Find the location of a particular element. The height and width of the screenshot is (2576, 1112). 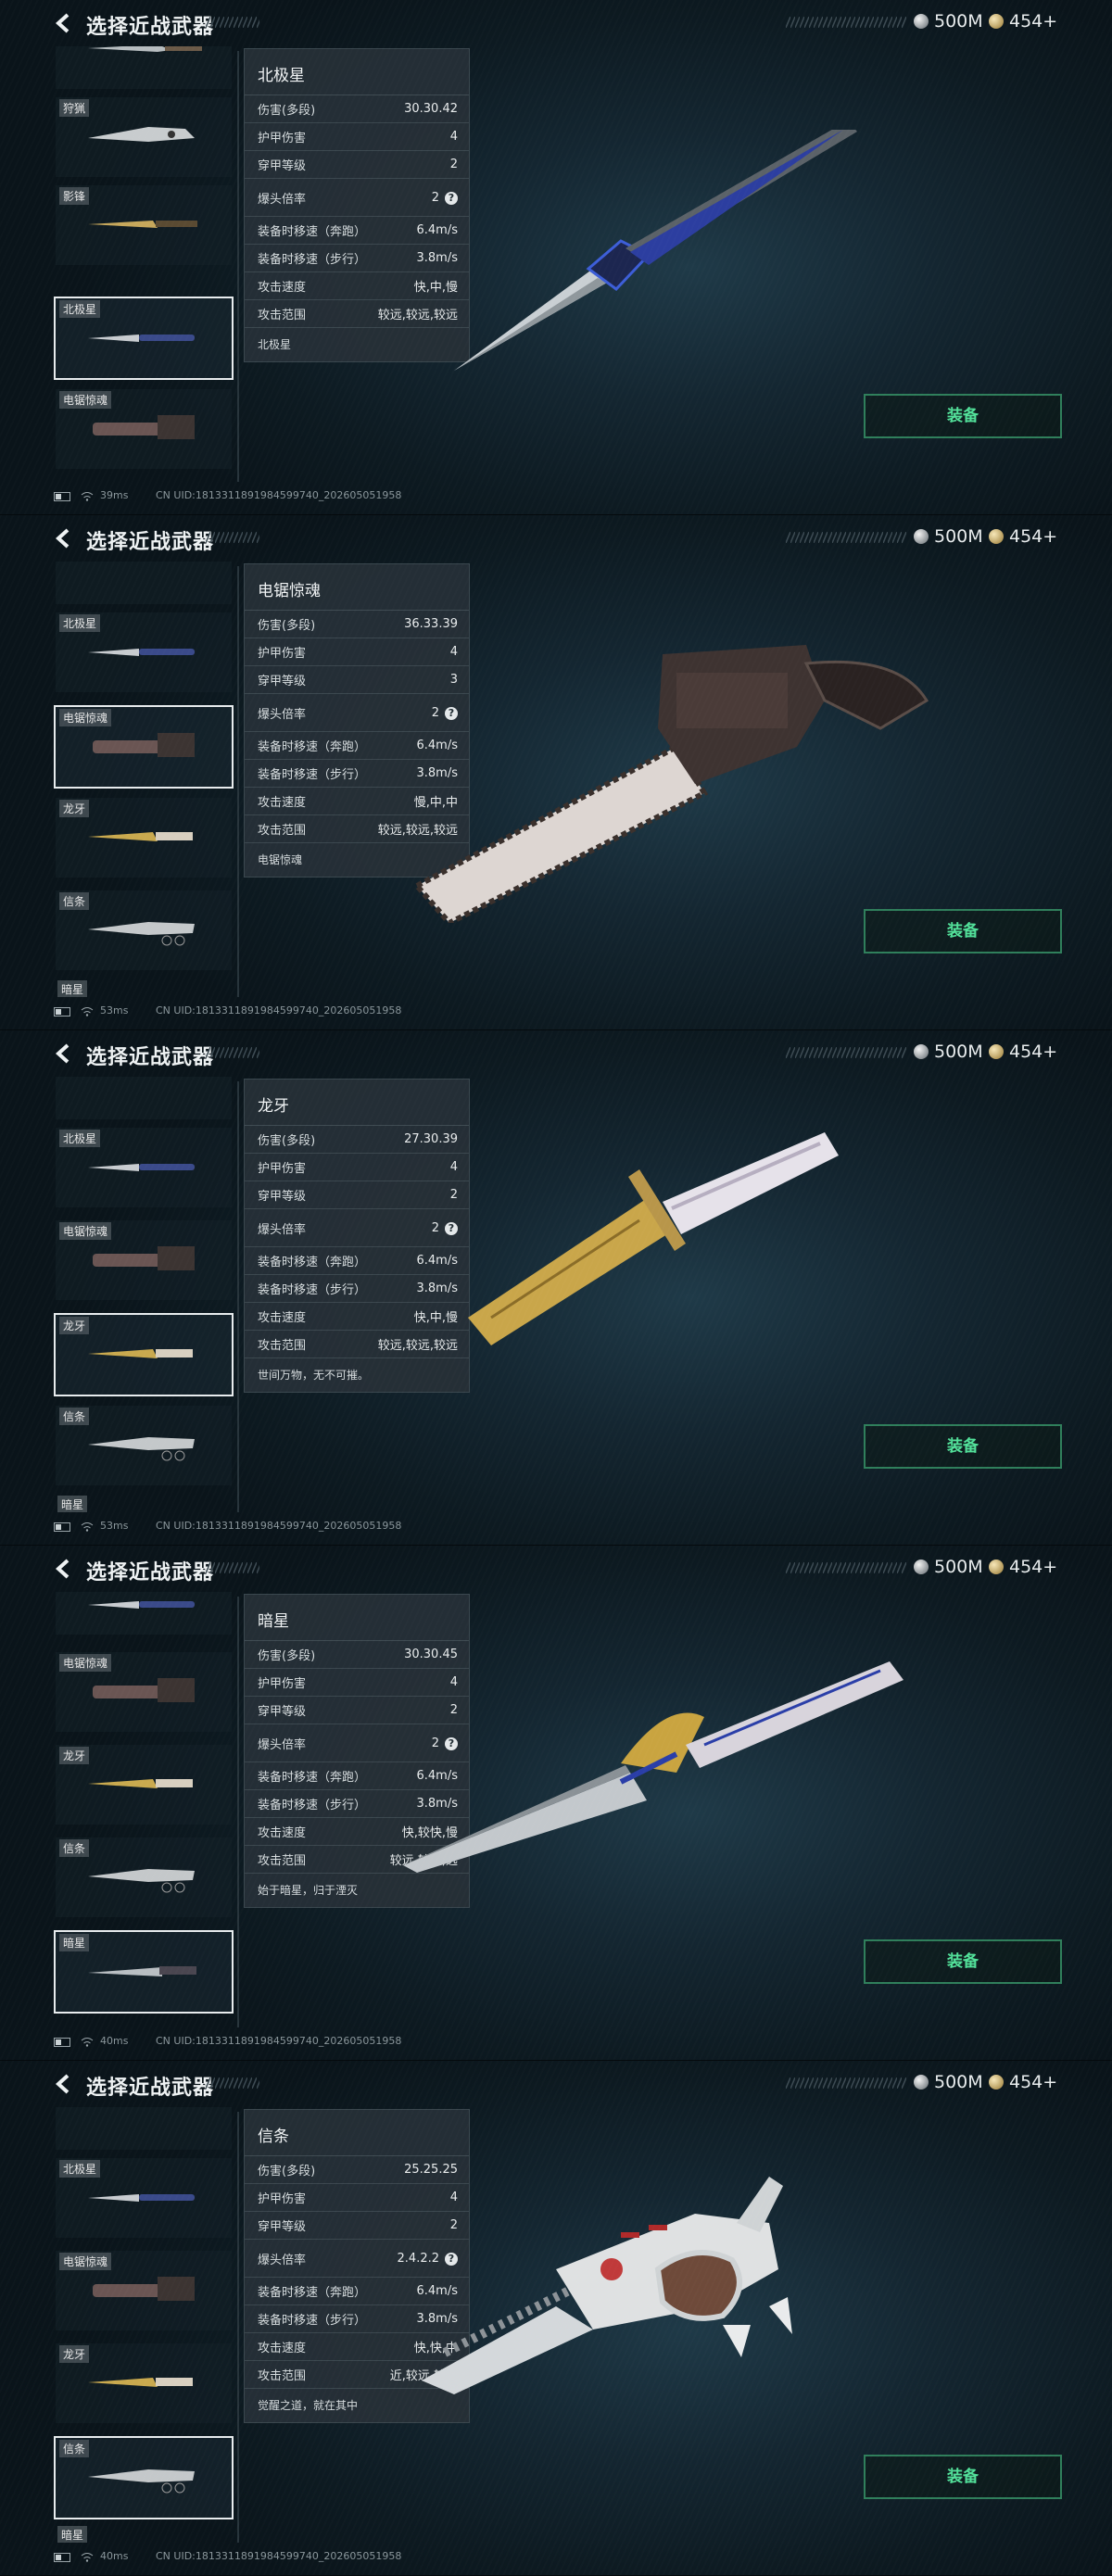

weapon-list: 狩猟 影锋 北极星 电锯惊魂 is located at coordinates (145, 264).